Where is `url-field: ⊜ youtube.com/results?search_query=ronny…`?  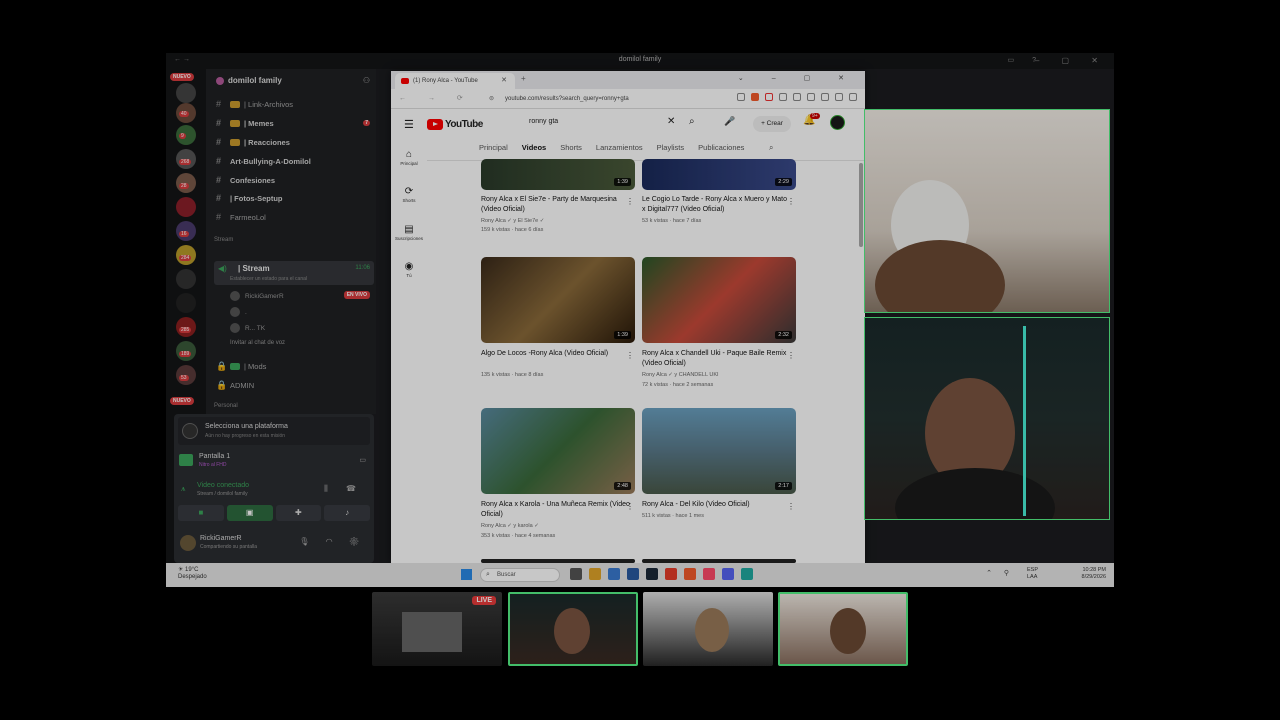
url-field: ⊜ youtube.com/results?search_query=ronny… is located at coordinates (587, 99).